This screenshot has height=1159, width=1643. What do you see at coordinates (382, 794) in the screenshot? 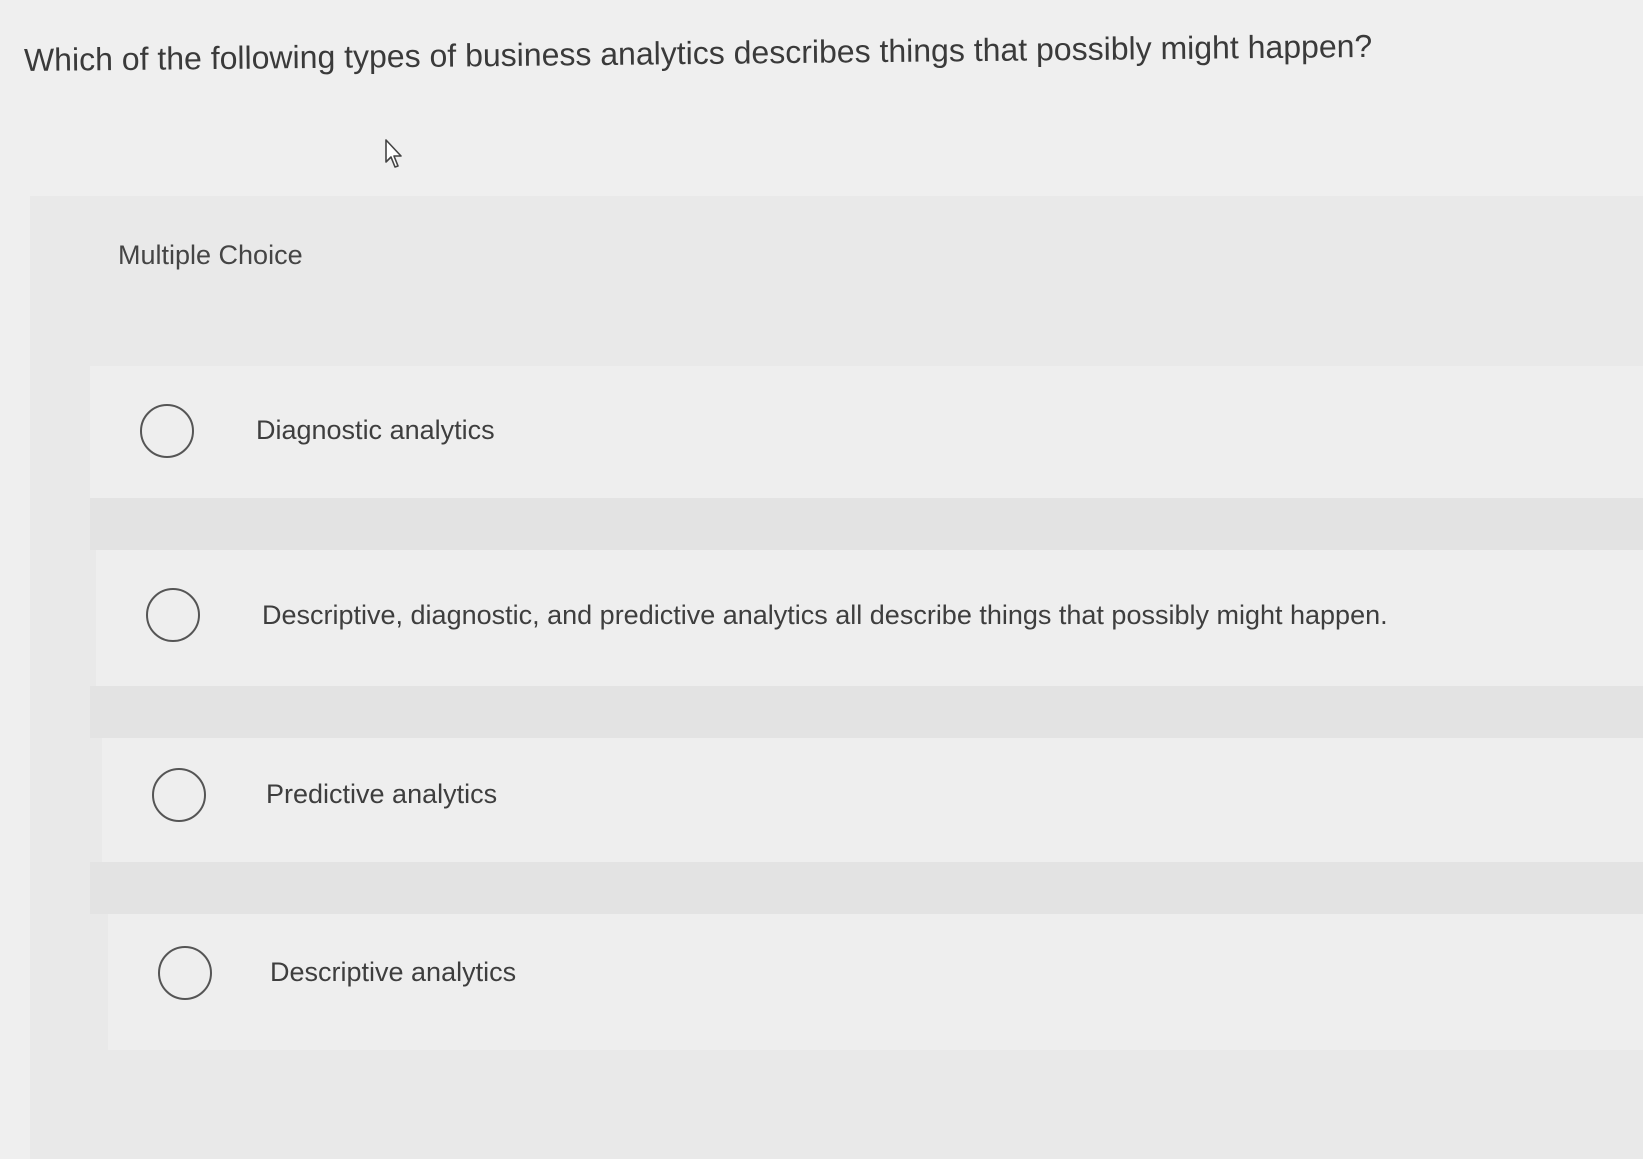
I see `choice-label: Predictive analytics` at bounding box center [382, 794].